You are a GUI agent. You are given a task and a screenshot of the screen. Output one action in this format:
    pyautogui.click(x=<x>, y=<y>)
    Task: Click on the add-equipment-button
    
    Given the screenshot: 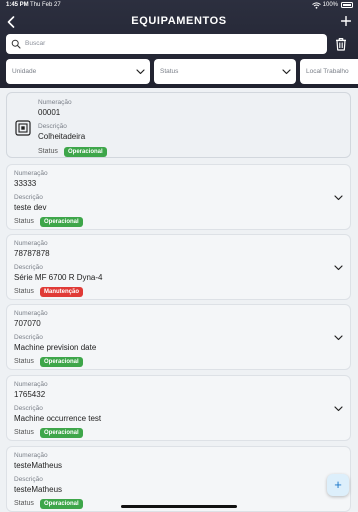 What is the action you would take?
    pyautogui.click(x=346, y=21)
    